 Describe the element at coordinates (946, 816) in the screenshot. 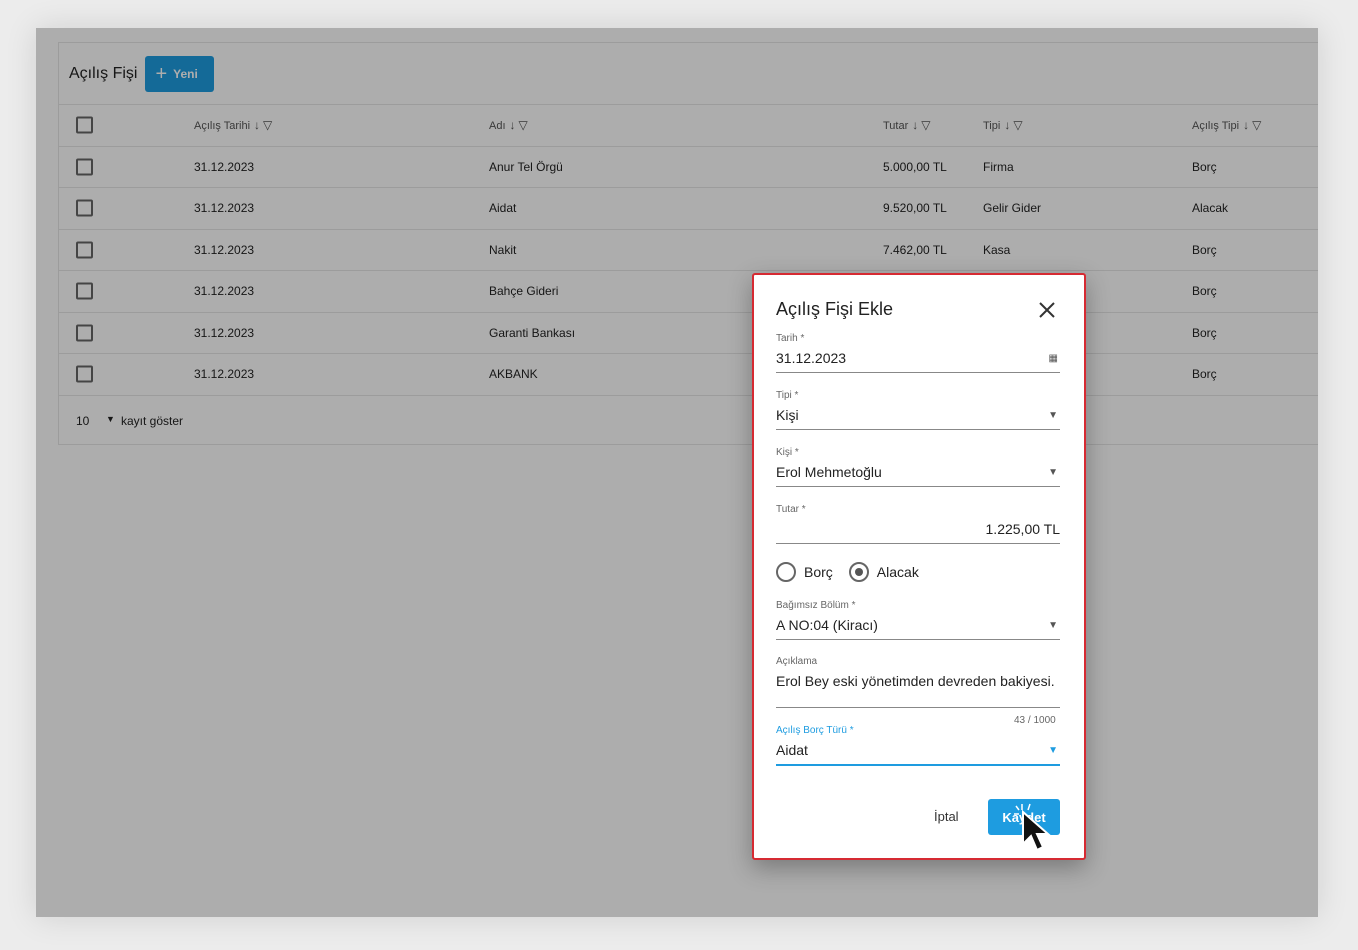

I see `cancel-button: İptal` at that location.